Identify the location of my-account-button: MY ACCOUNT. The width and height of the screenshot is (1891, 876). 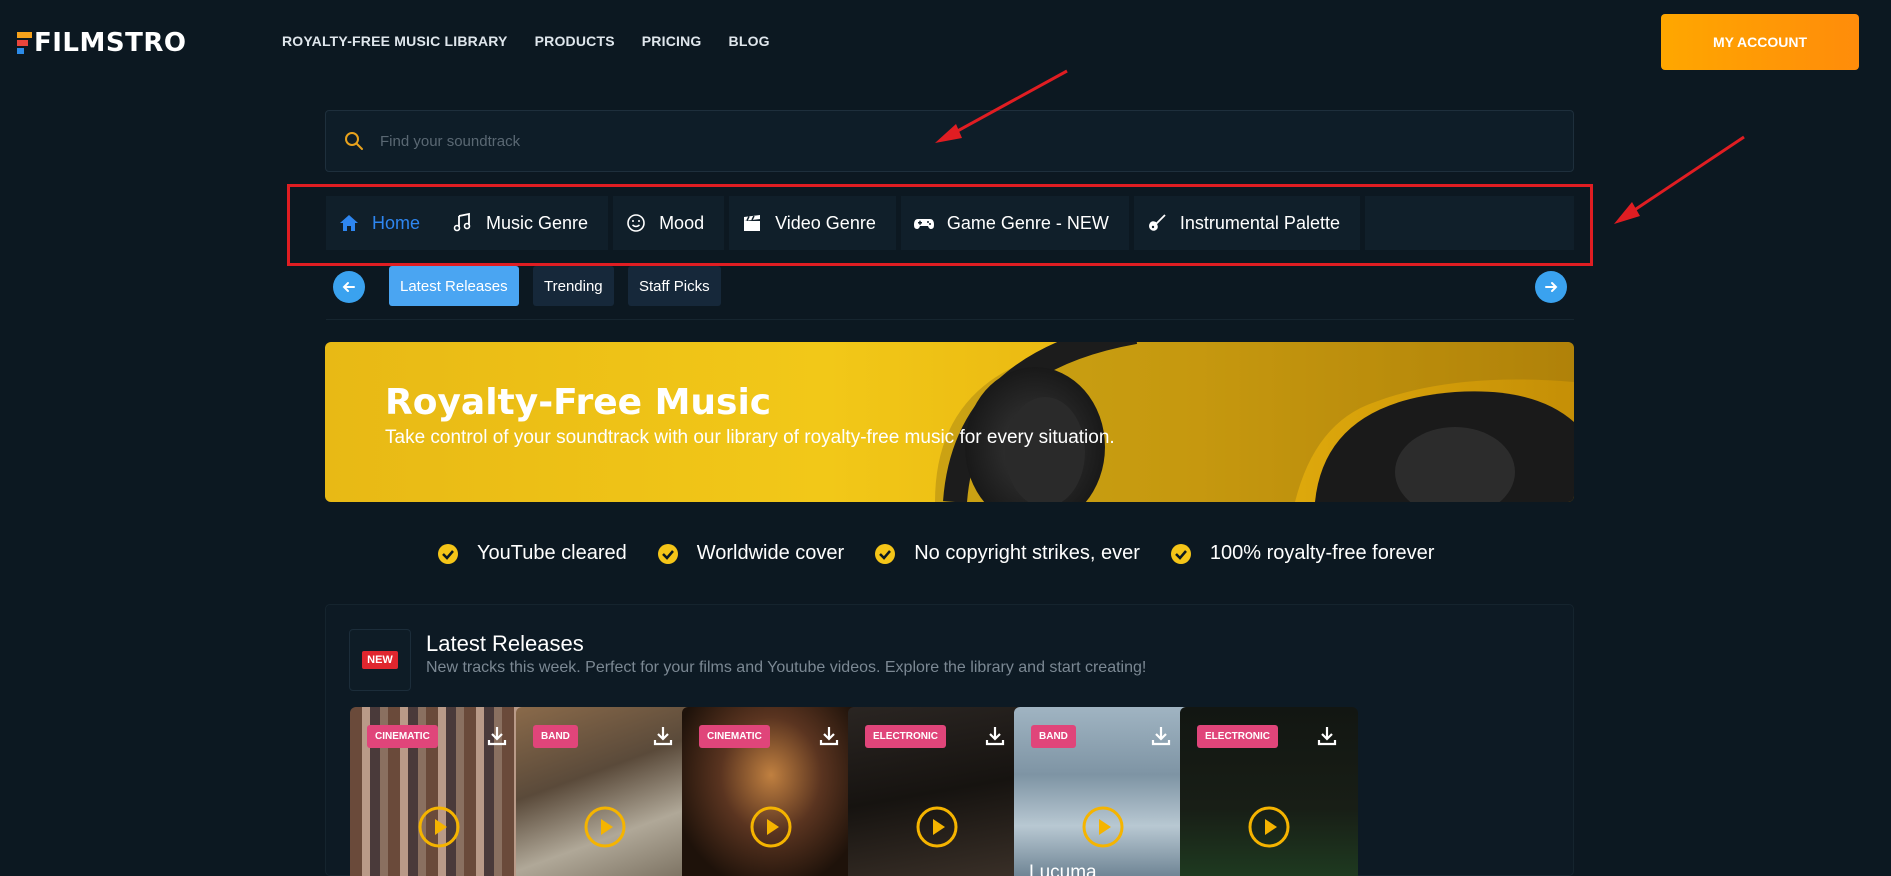
(1760, 42).